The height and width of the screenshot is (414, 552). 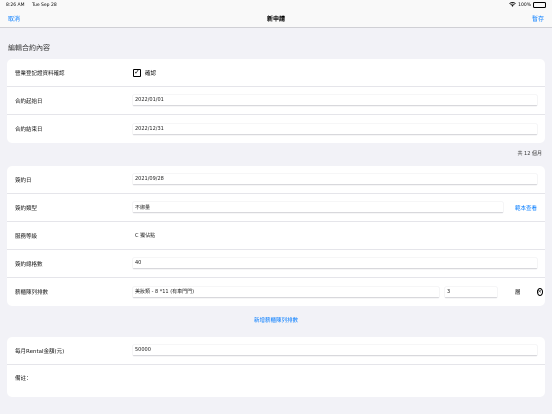 What do you see at coordinates (276, 73) in the screenshot?
I see `verify-row: 營業登記證資料確認 ✓ 確認` at bounding box center [276, 73].